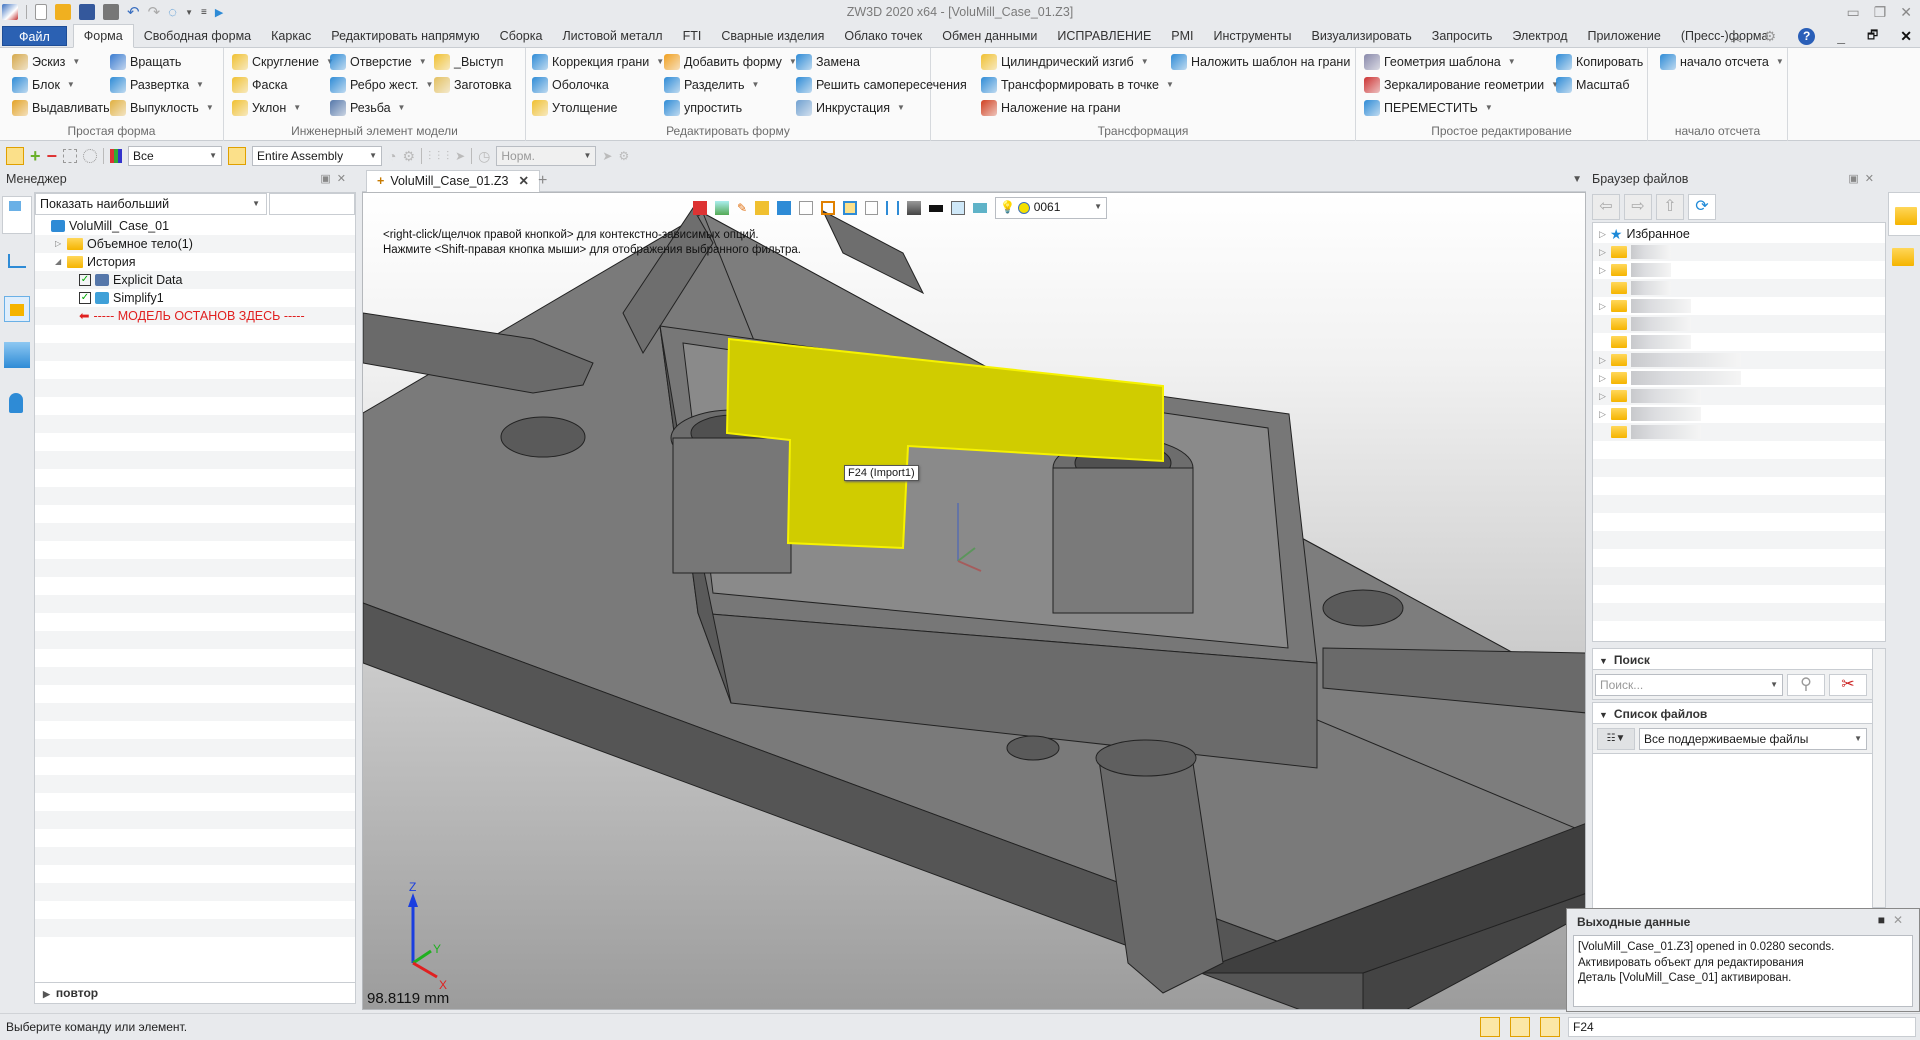 This screenshot has height=1040, width=1920. Describe the element at coordinates (1361, 36) in the screenshot. I see `tab-14: Визуализировать` at that location.